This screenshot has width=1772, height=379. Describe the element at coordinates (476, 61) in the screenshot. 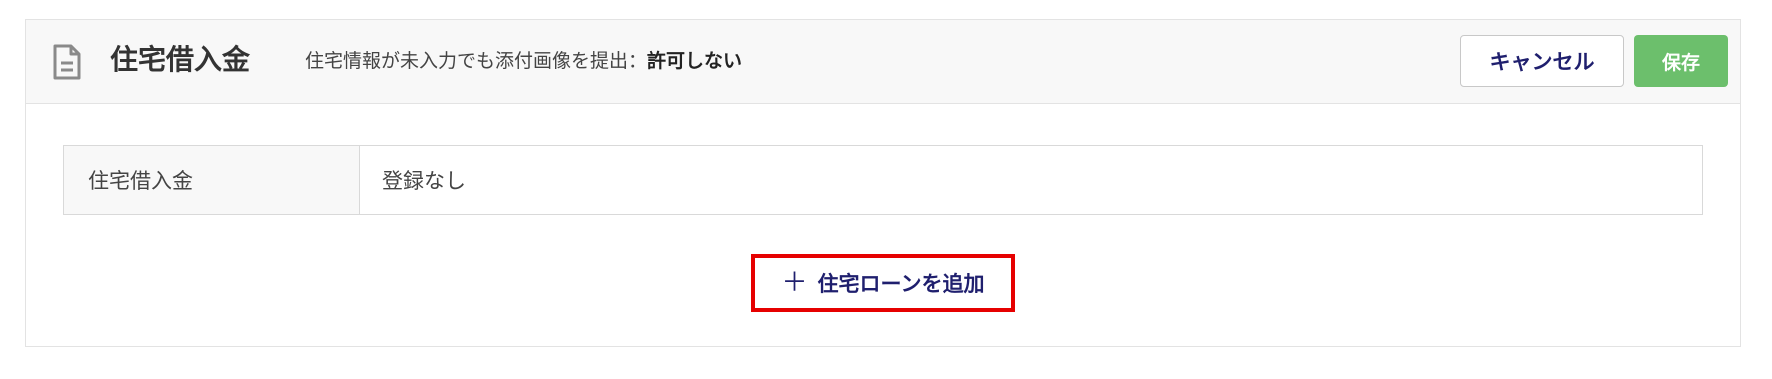

I see `attachment-permission-label: 住宅情報が未入力でも添付画像を提出：` at that location.